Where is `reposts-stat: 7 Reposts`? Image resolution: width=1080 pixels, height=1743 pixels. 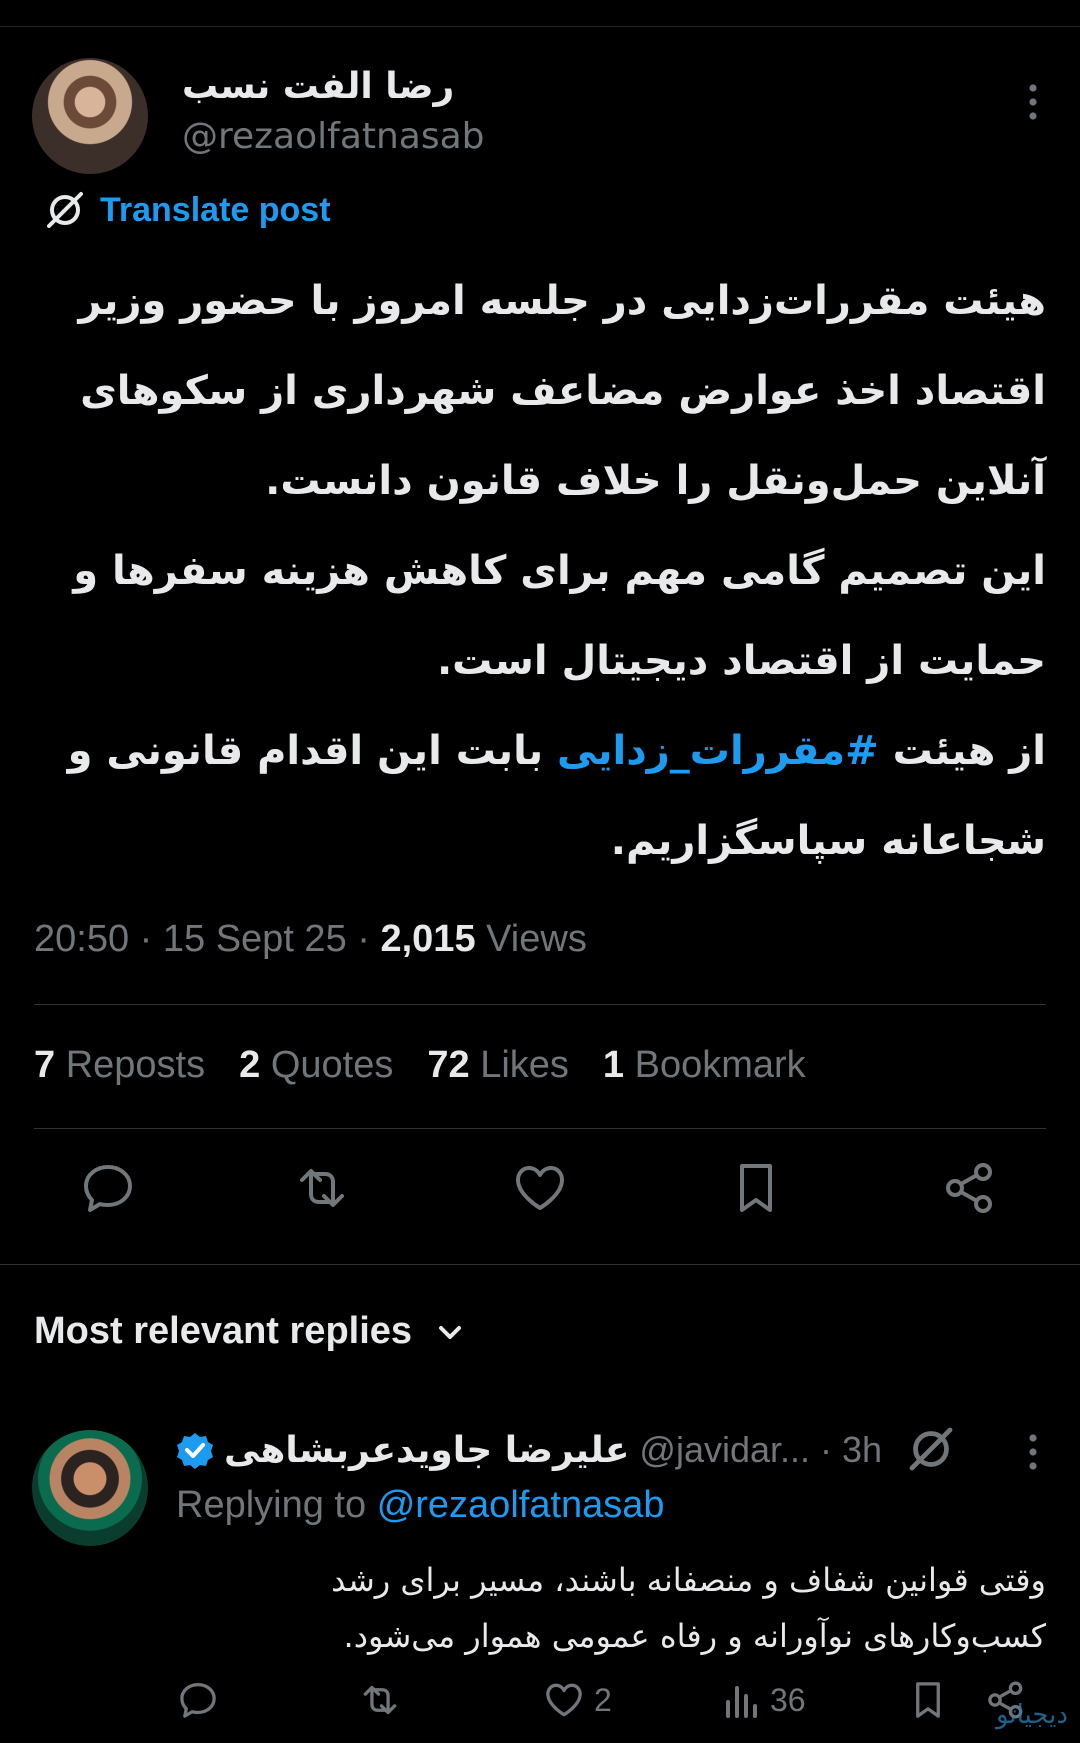
reposts-stat: 7 Reposts is located at coordinates (119, 1065).